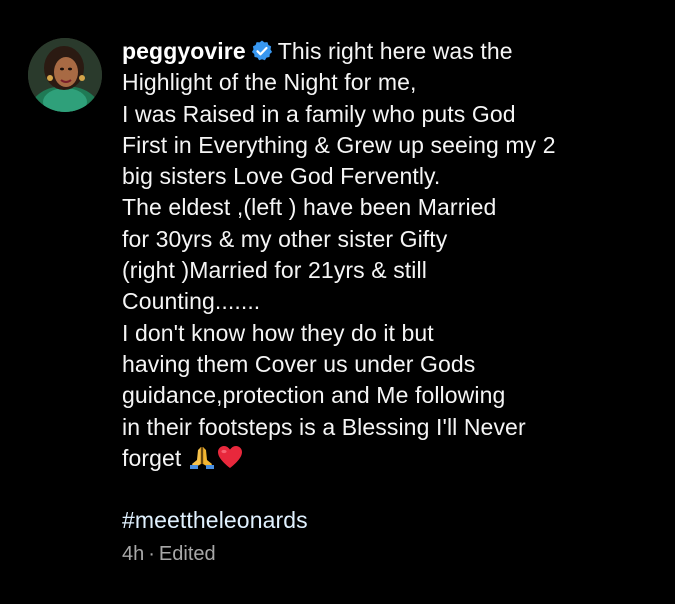 The height and width of the screenshot is (604, 675). Describe the element at coordinates (314, 395) in the screenshot. I see `caption-text: guidance,protection and Me following` at that location.